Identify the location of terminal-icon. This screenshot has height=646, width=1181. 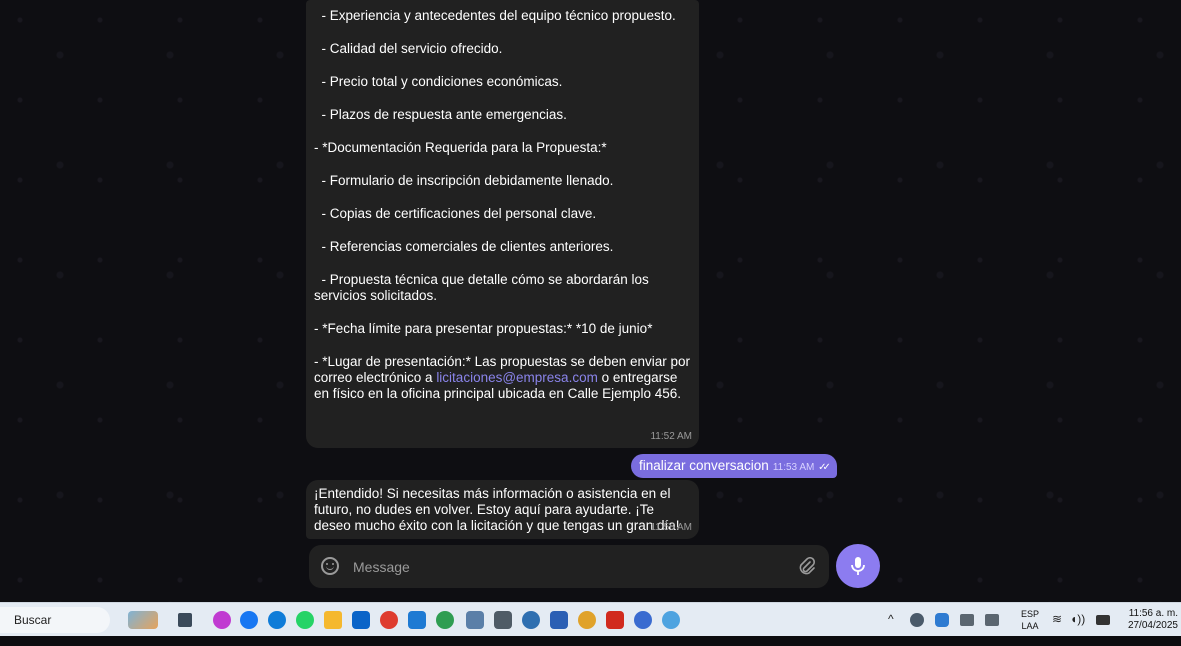
(503, 620).